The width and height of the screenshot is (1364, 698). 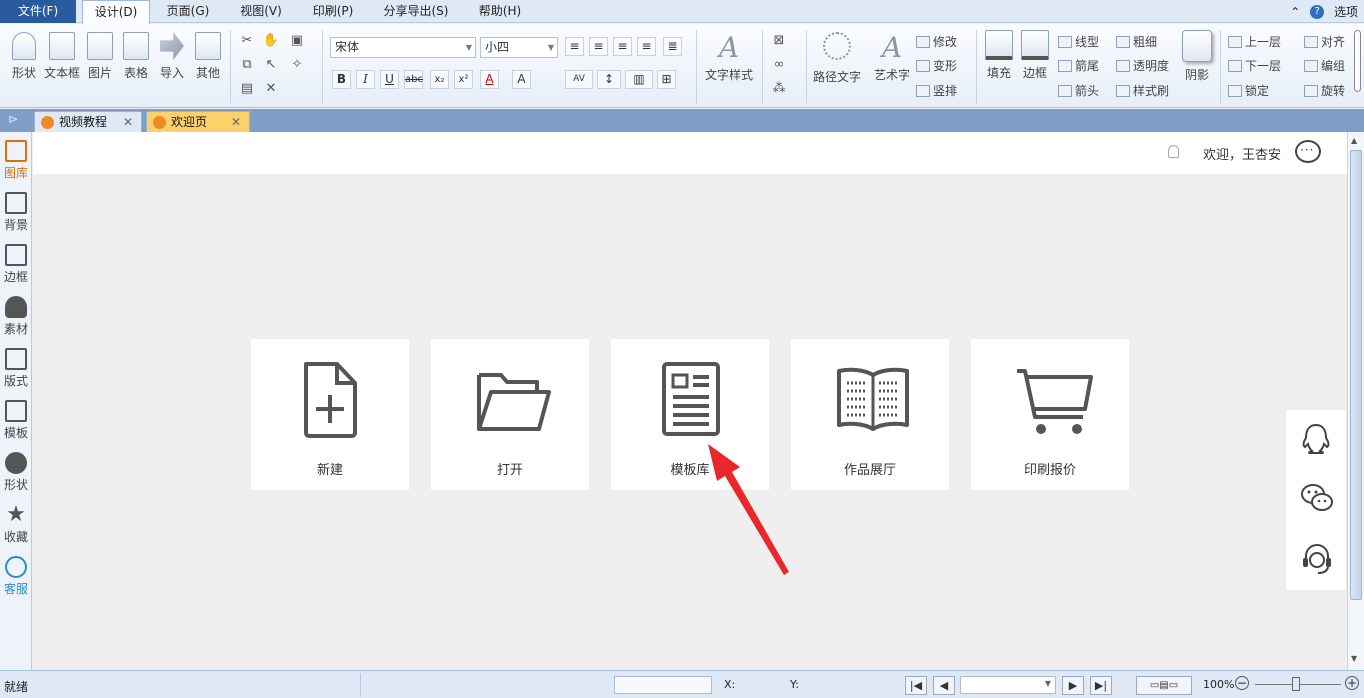 What do you see at coordinates (500, 11) in the screenshot?
I see `menu-help: 帮助(H)` at bounding box center [500, 11].